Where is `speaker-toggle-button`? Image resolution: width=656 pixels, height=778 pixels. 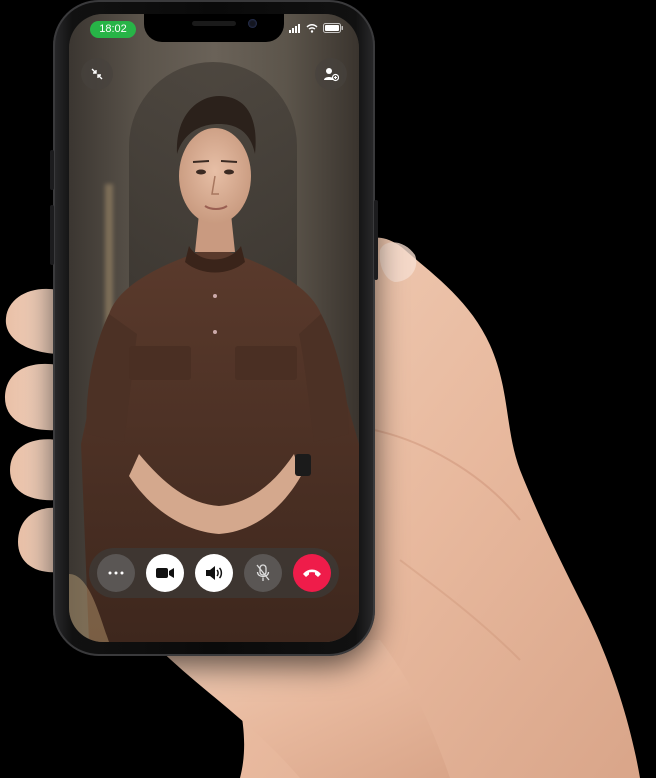 speaker-toggle-button is located at coordinates (214, 573).